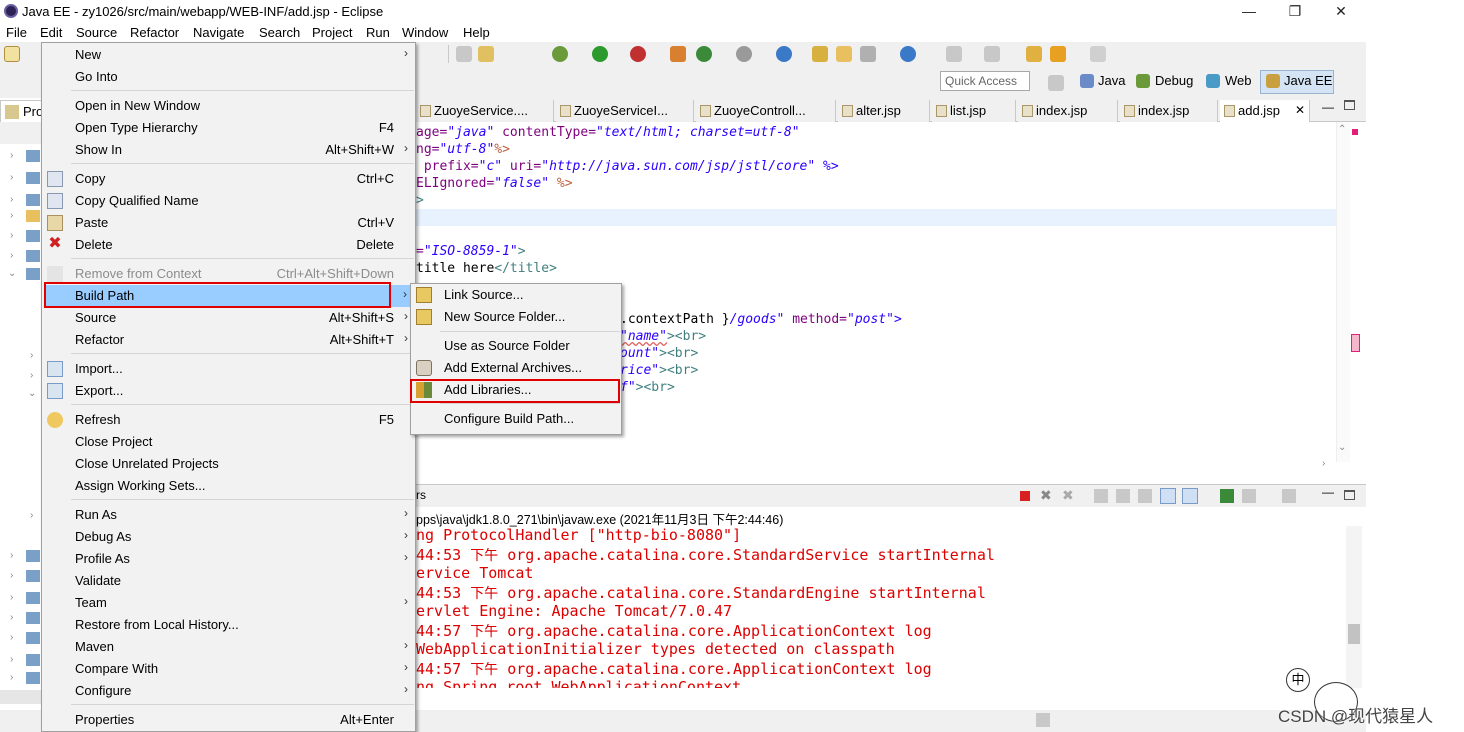  I want to click on refresh-icon, so click(784, 54).